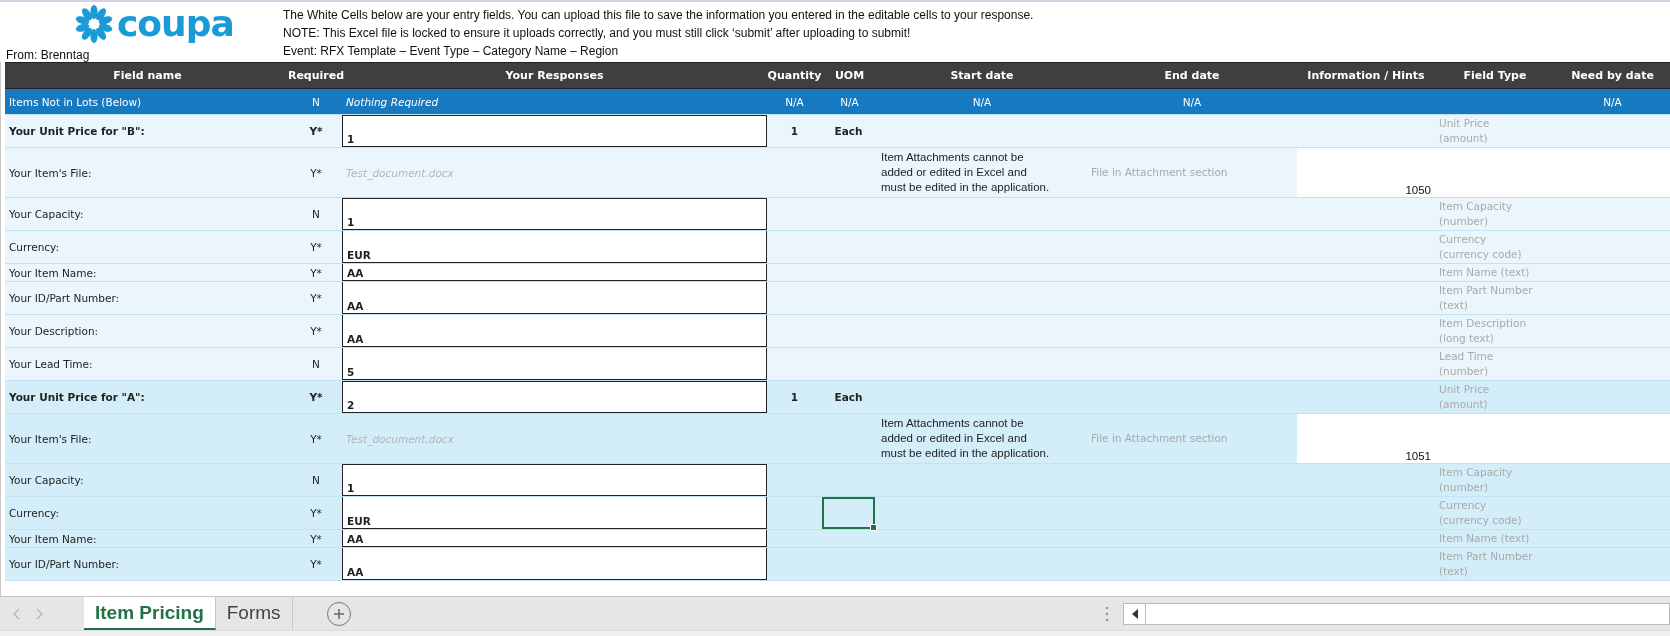 This screenshot has height=636, width=1670. What do you see at coordinates (39, 613) in the screenshot?
I see `caret-right-icon` at bounding box center [39, 613].